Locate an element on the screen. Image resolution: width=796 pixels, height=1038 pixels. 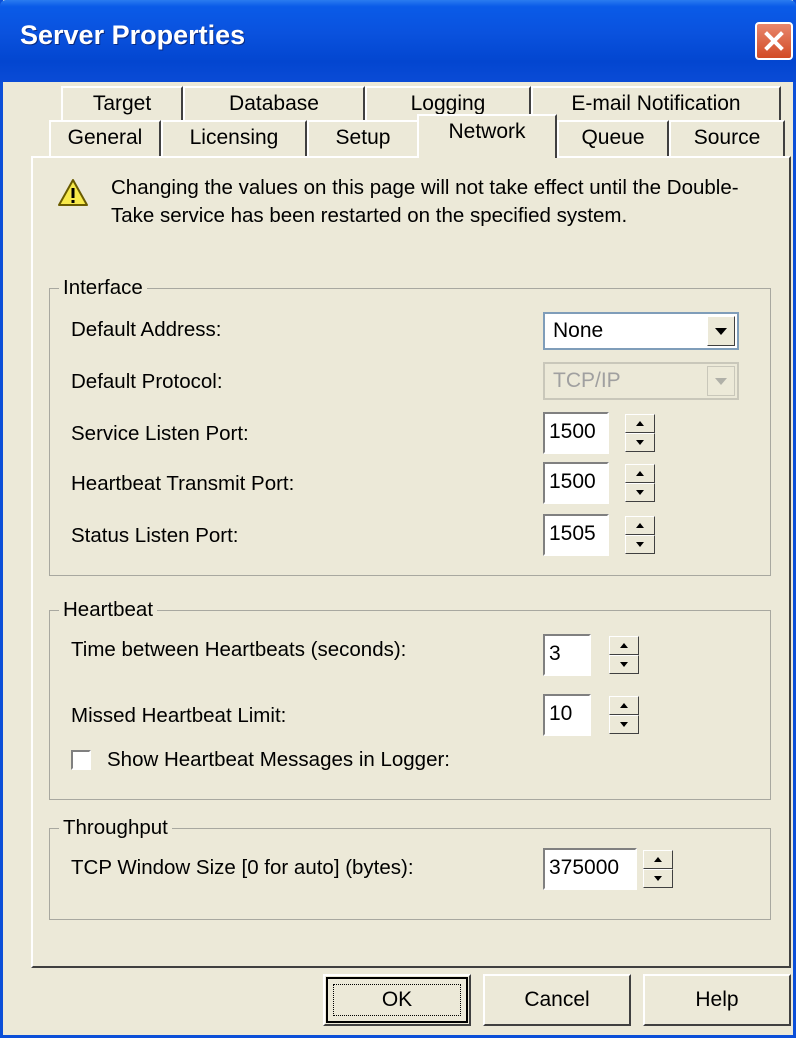
help-button-label: Help is located at coordinates (717, 999).